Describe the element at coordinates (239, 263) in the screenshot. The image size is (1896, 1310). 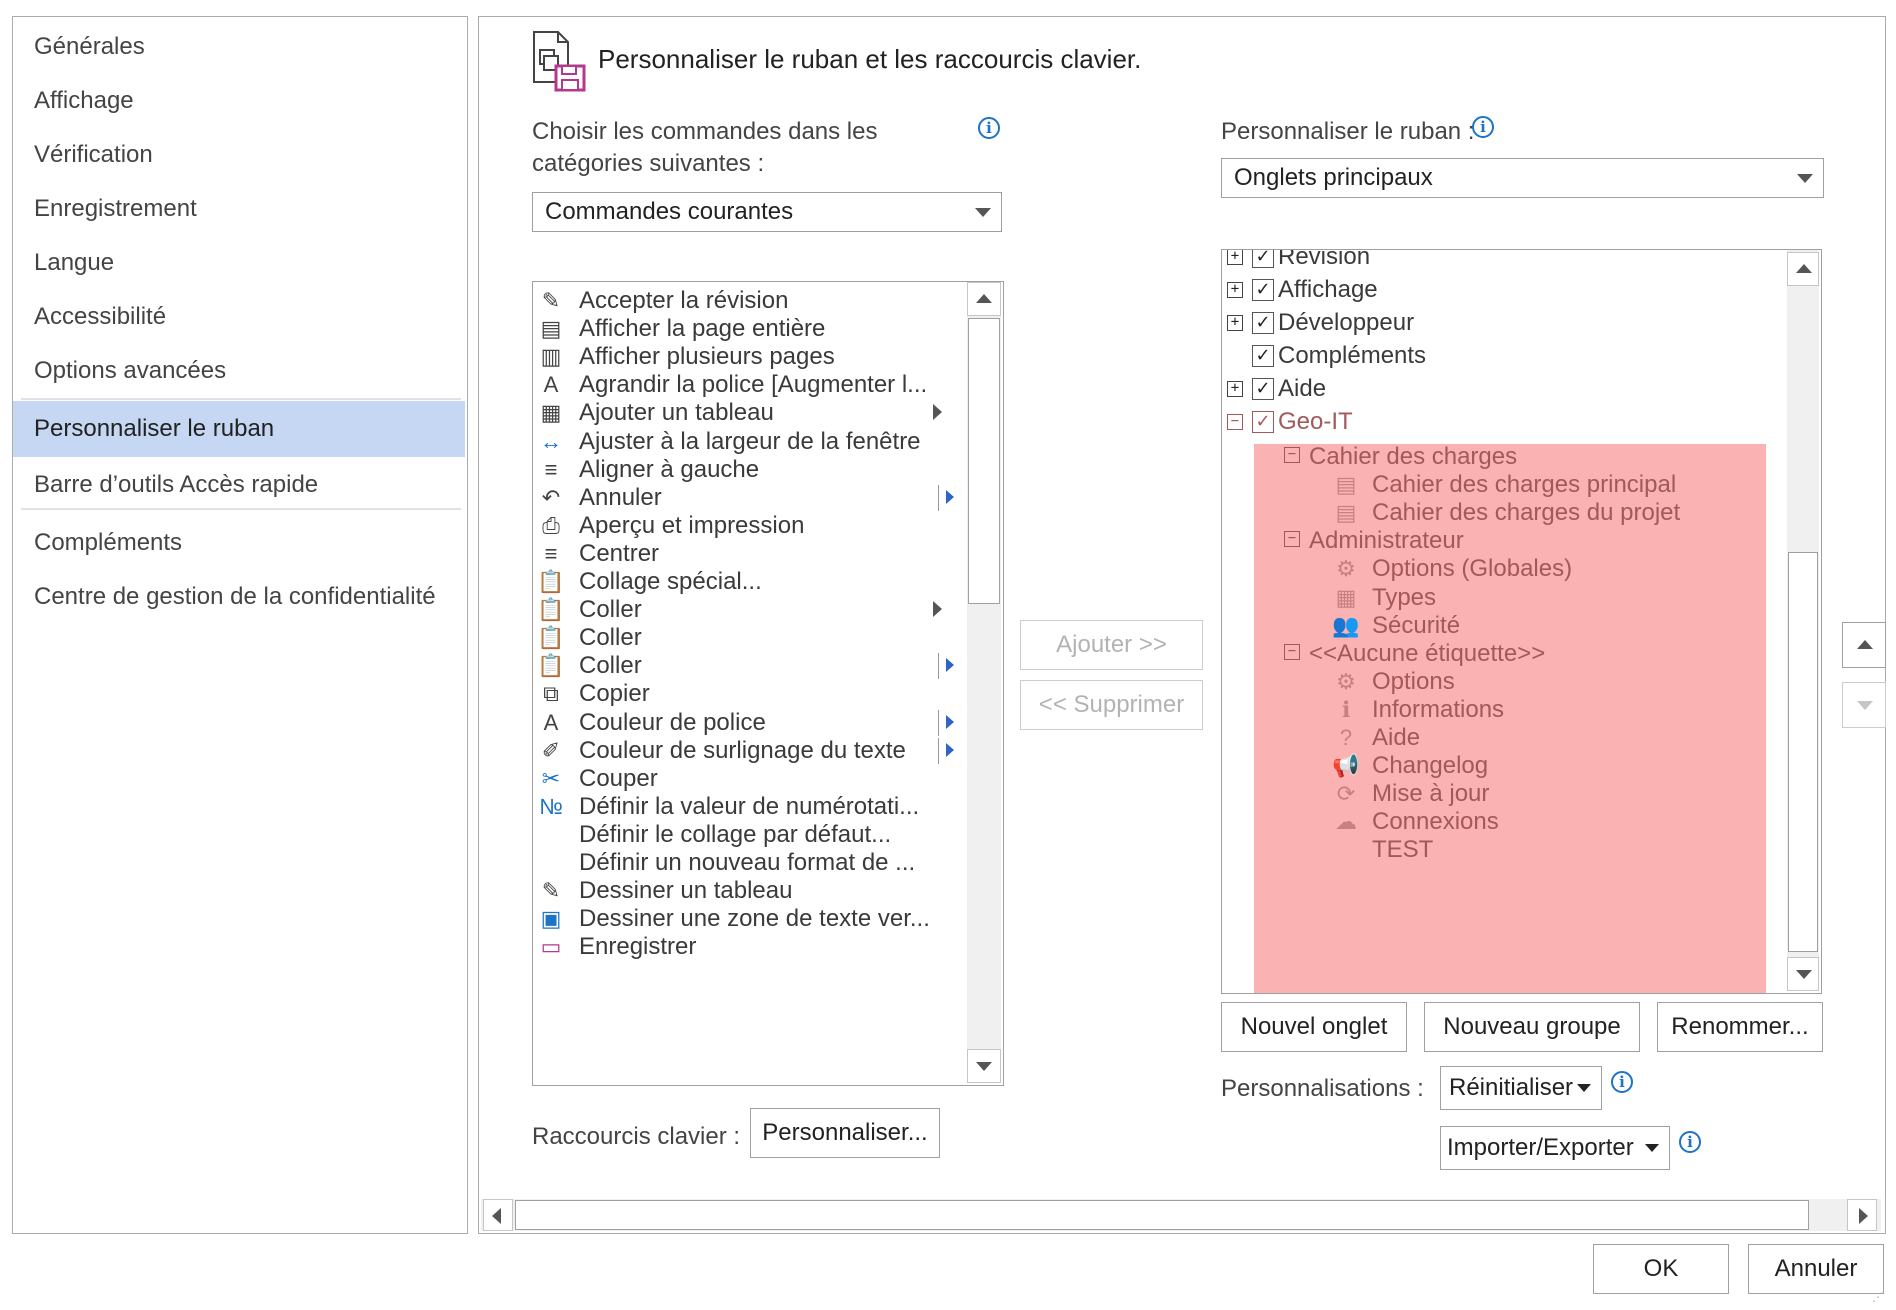
I see `nav-item-langue: Langue` at that location.